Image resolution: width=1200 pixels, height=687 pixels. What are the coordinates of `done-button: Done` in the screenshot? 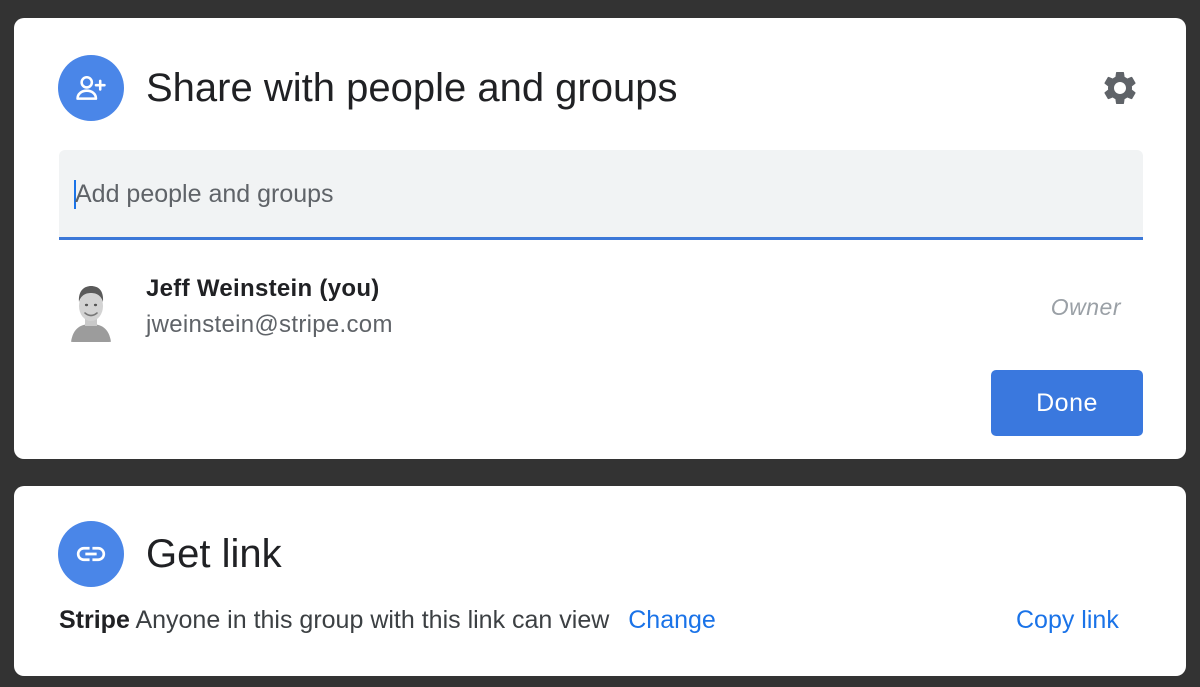 It's located at (1067, 403).